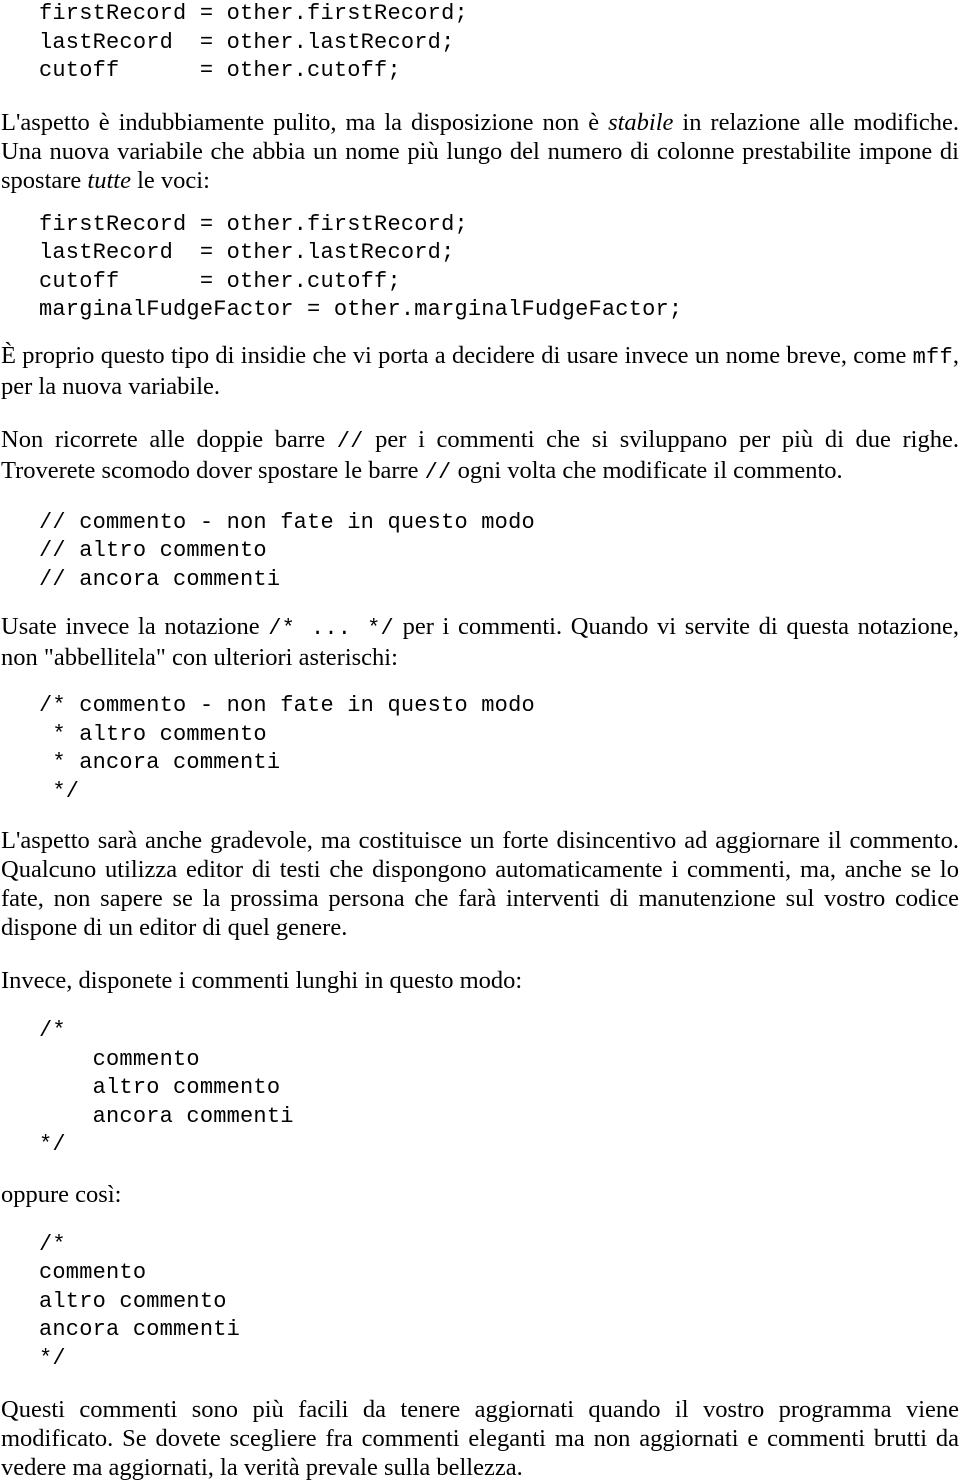 The width and height of the screenshot is (960, 1482). Describe the element at coordinates (61, 1194) in the screenshot. I see `text-run: oppure così:` at that location.